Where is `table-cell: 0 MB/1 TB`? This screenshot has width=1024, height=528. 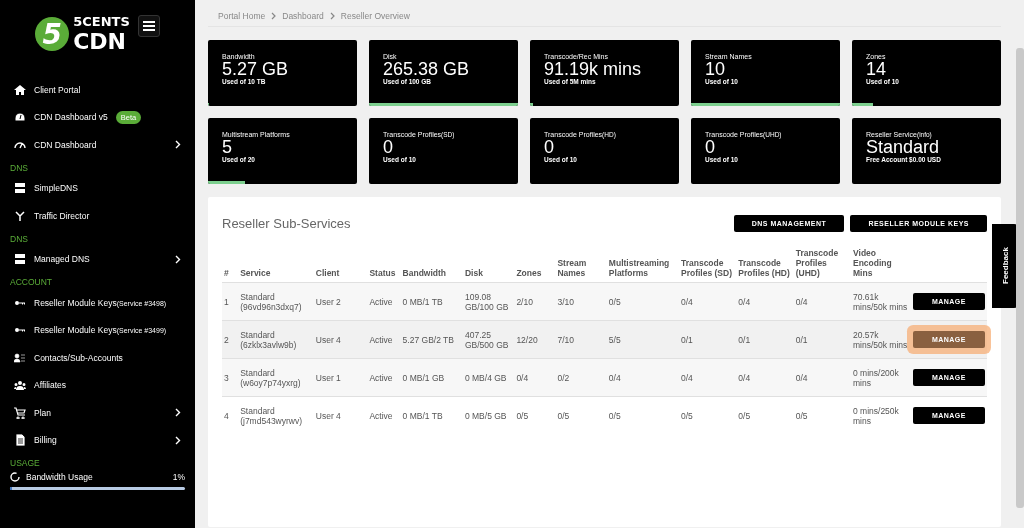
table-cell: 0 MB/1 TB is located at coordinates (431, 301).